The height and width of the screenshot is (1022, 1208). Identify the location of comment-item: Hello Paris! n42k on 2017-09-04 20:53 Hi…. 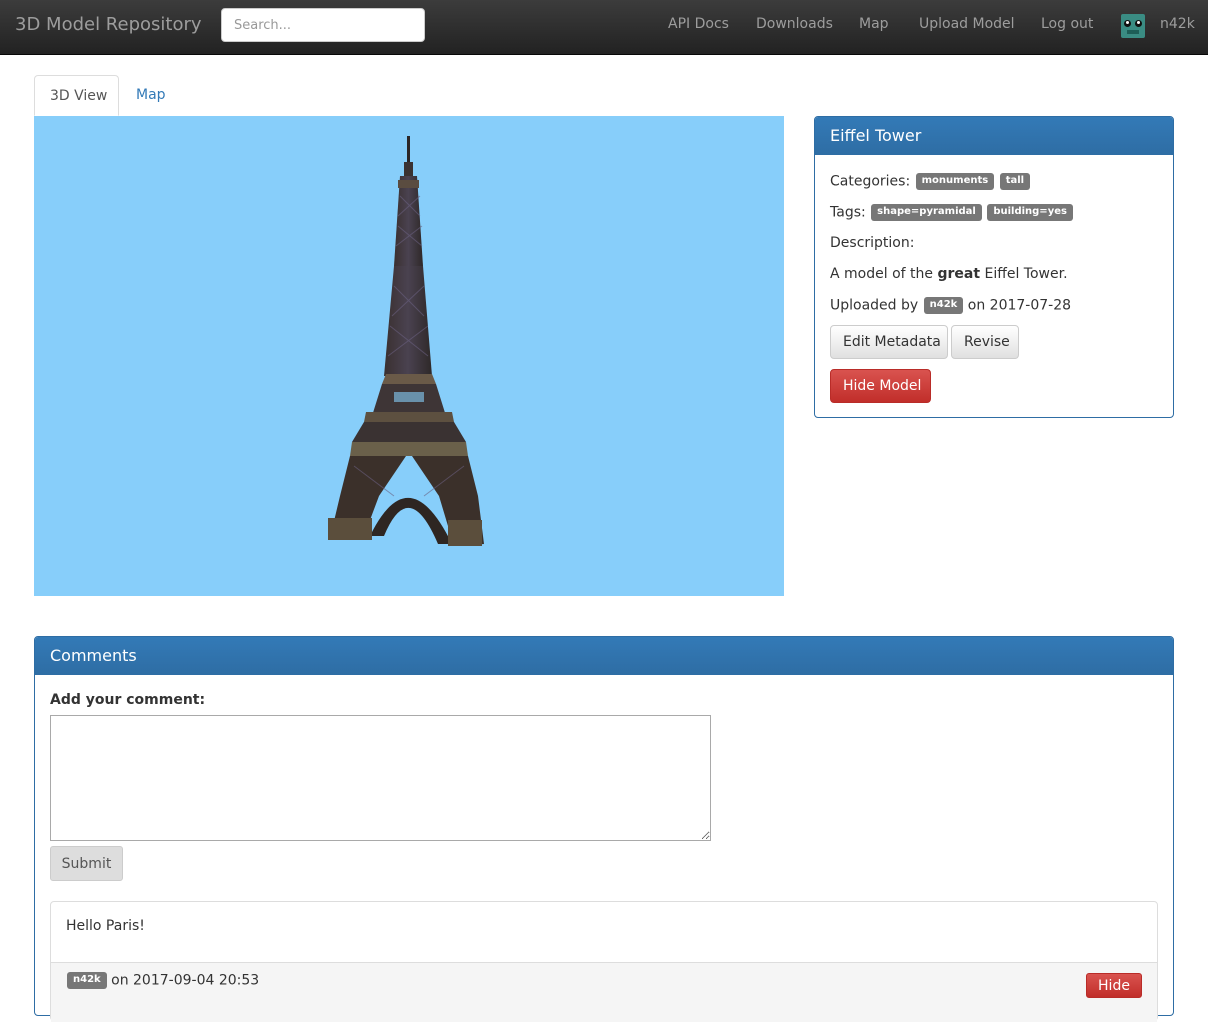
(604, 961).